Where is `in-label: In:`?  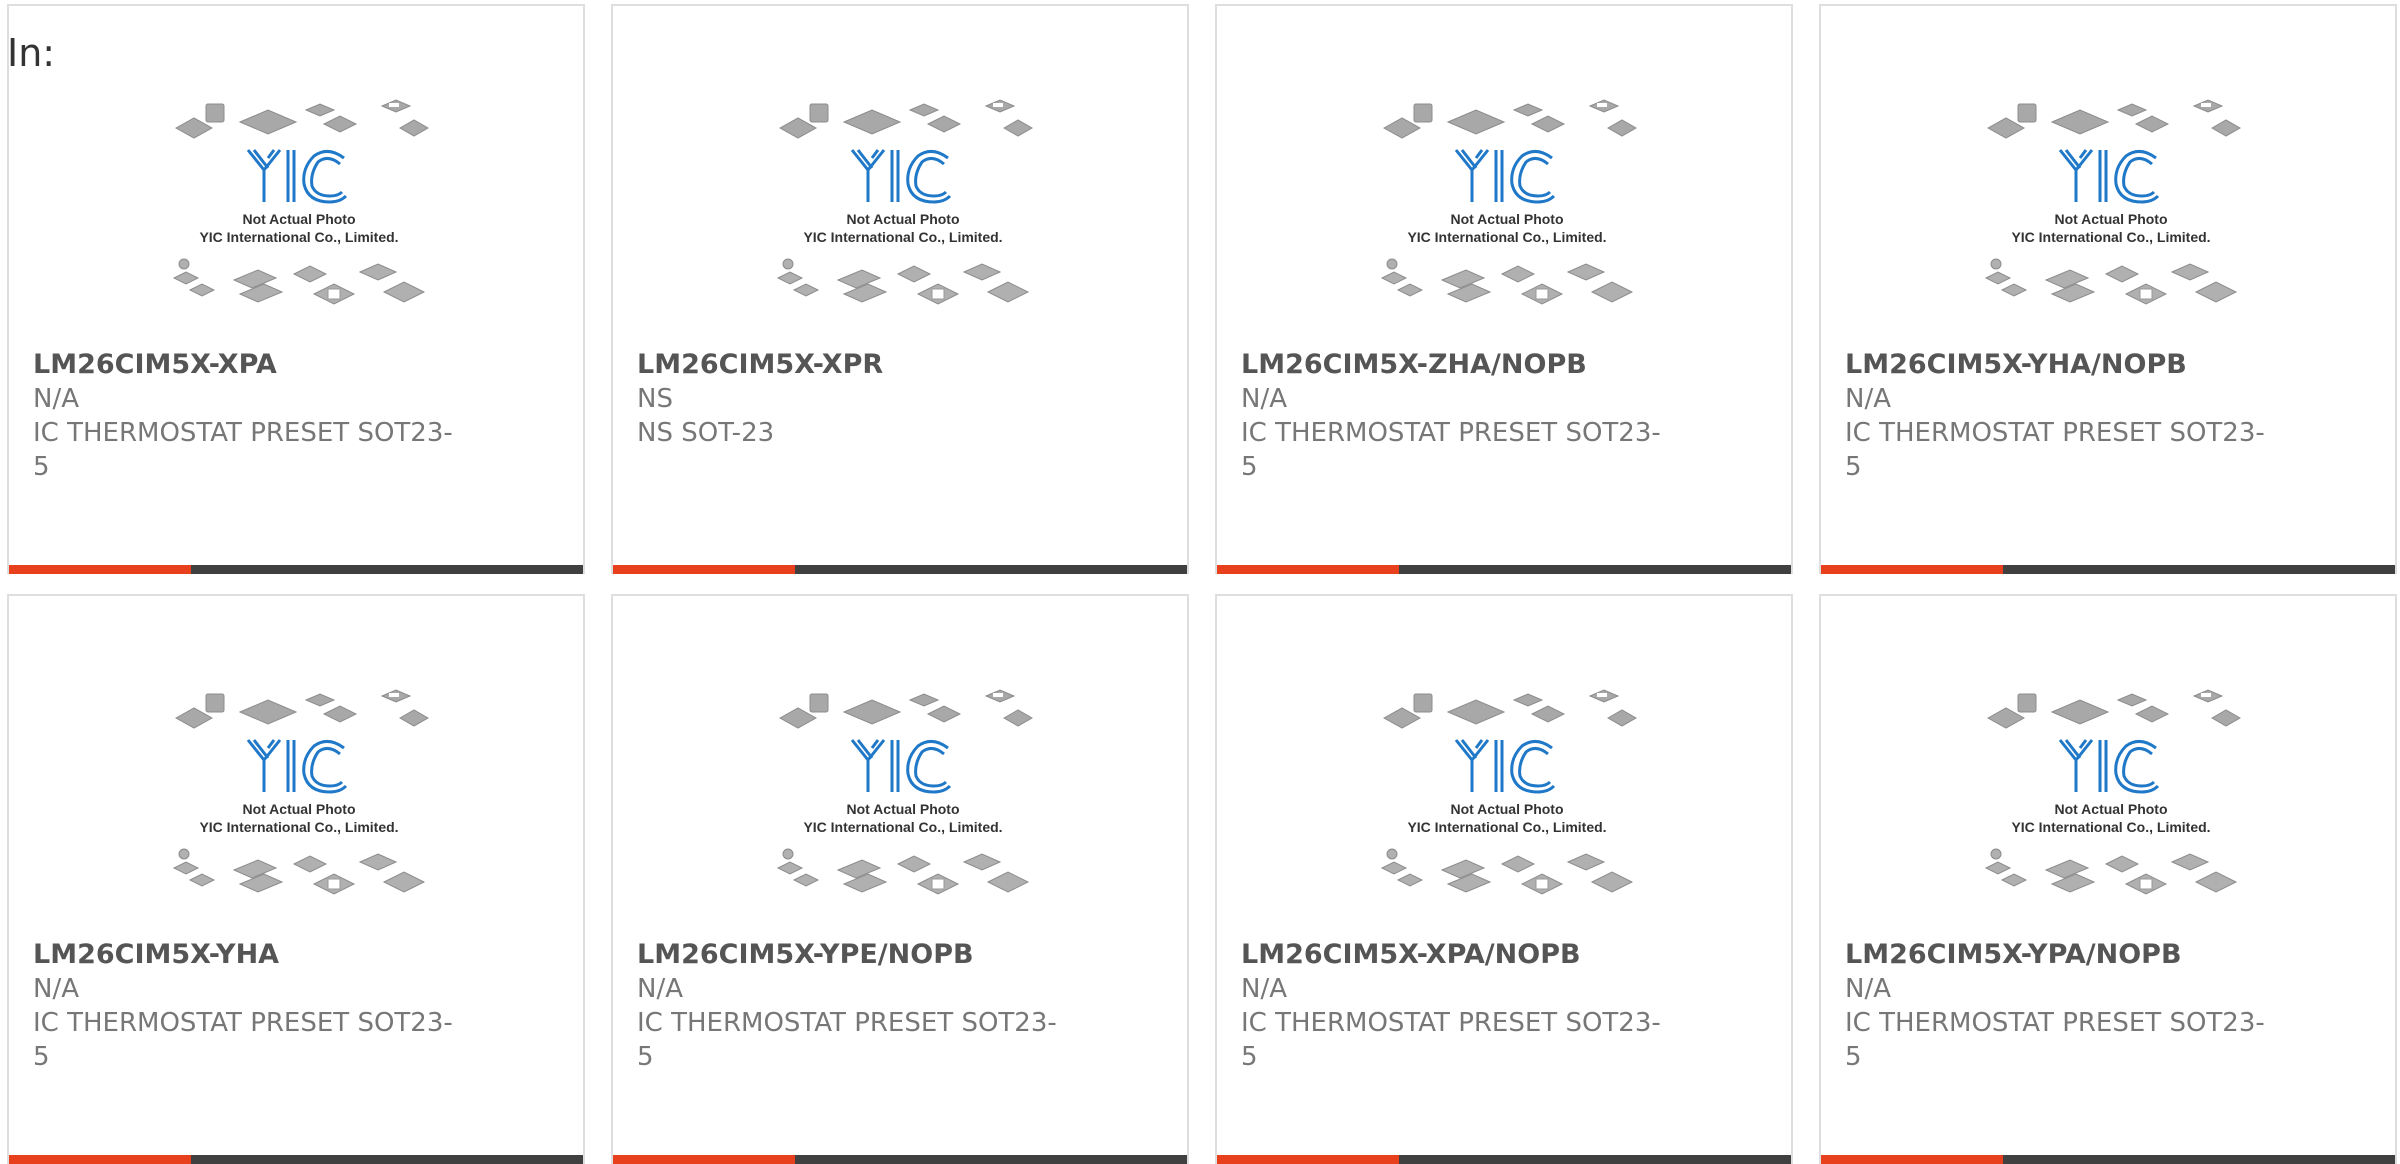 in-label: In: is located at coordinates (31, 53).